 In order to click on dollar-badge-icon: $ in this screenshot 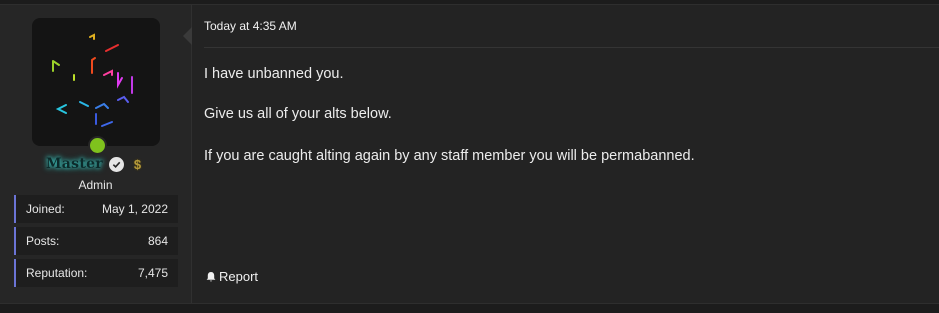, I will do `click(137, 164)`.